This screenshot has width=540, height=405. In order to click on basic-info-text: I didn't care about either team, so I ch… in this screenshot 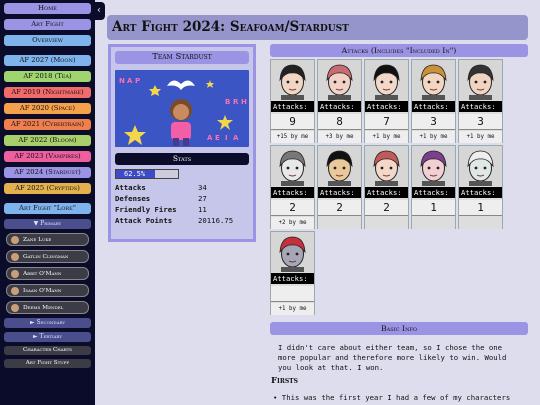, I will do `click(392, 357)`.